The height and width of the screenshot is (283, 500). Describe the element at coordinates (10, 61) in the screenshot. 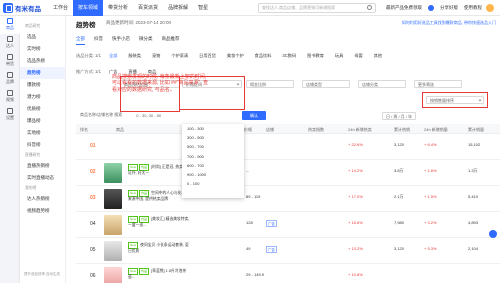

I see `rail-item-sales: 带货` at that location.